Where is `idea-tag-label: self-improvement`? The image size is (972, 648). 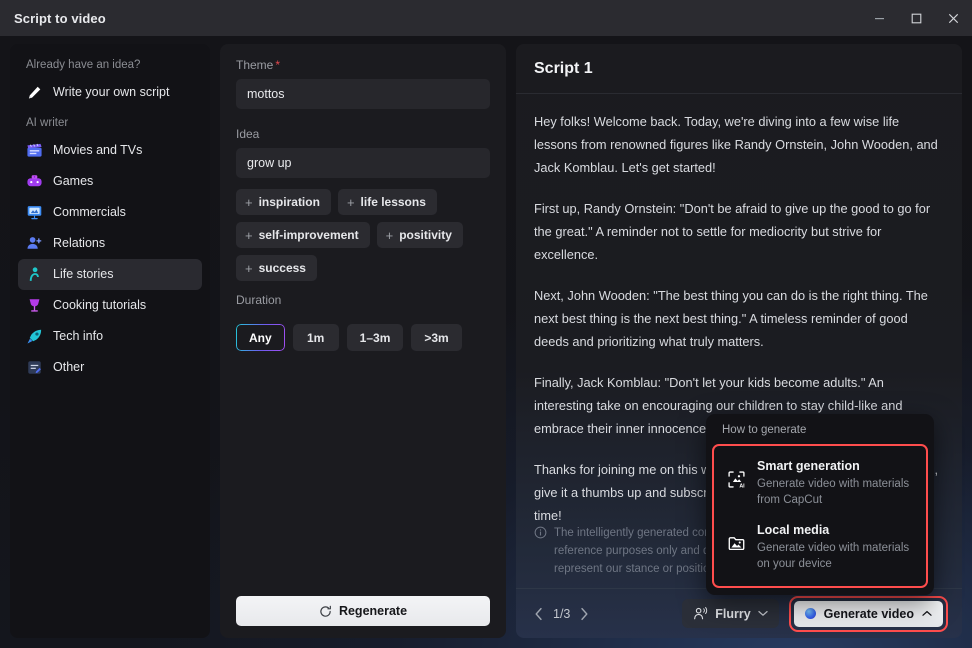 idea-tag-label: self-improvement is located at coordinates (308, 235).